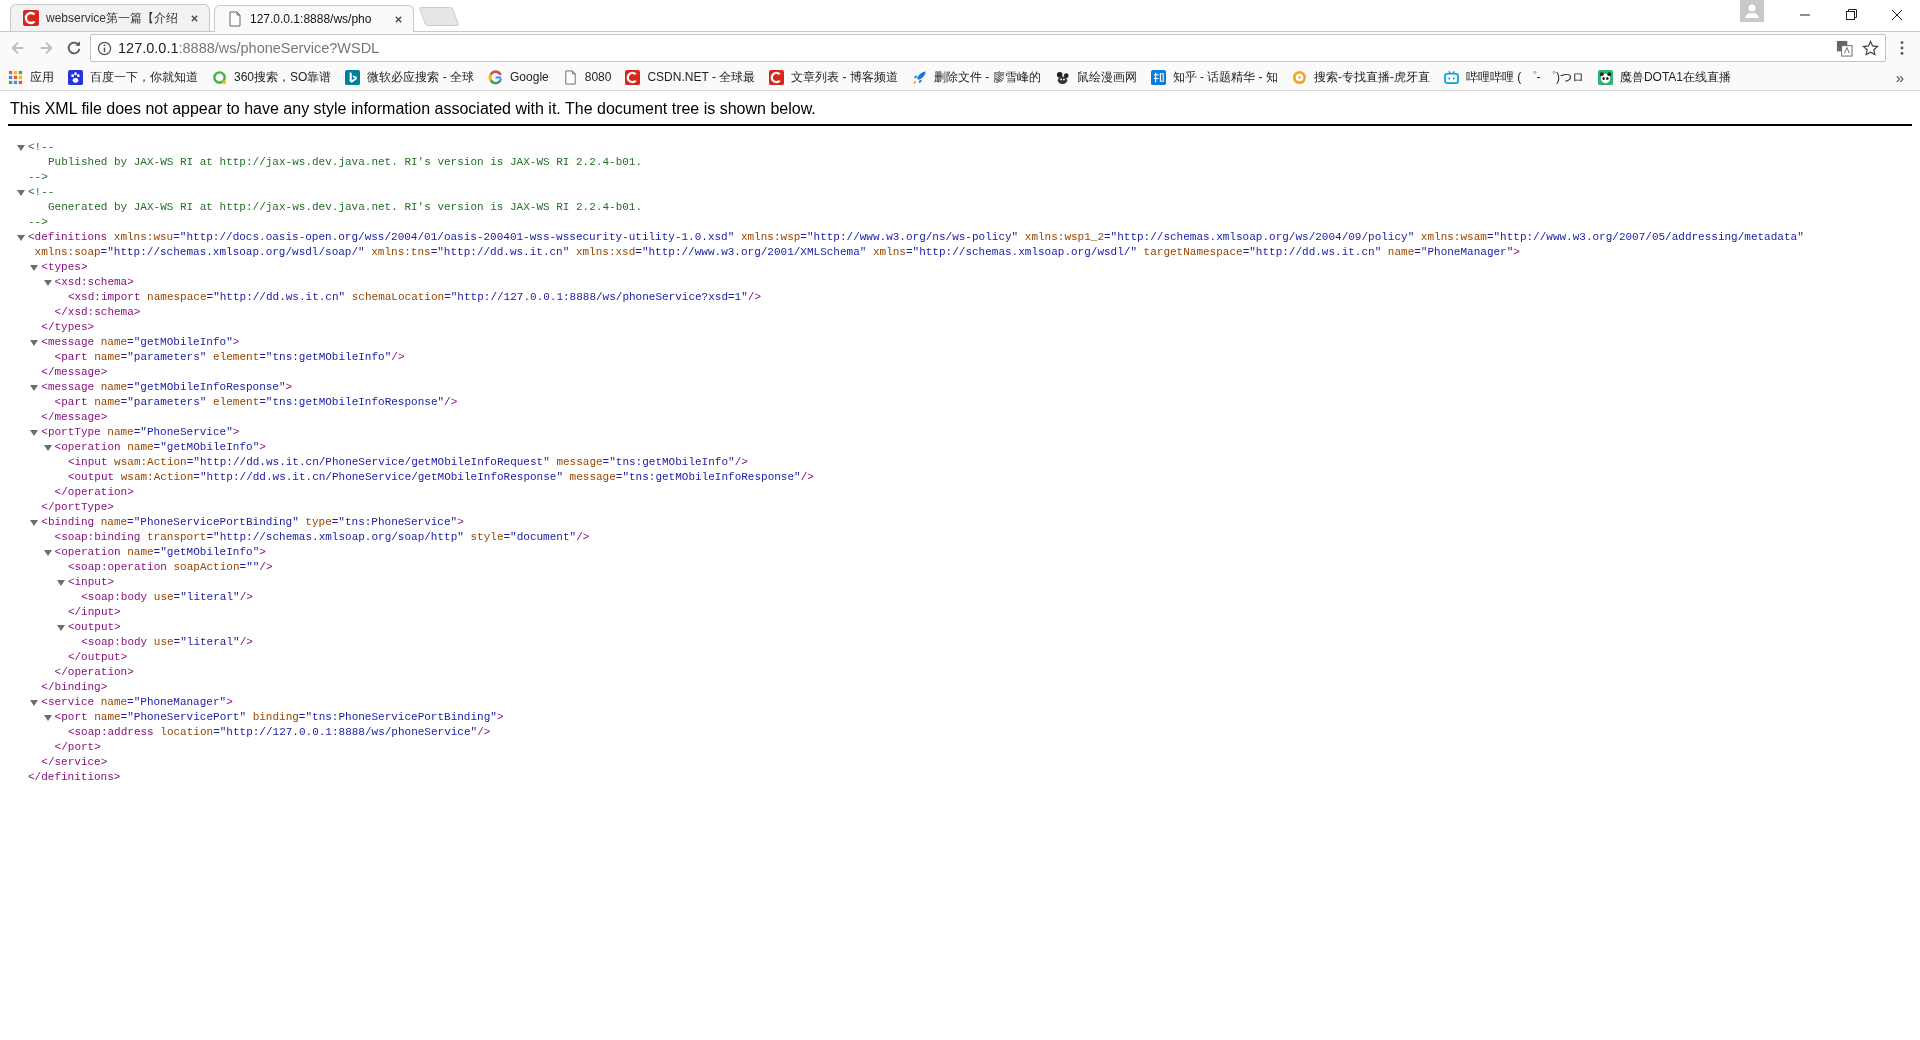  What do you see at coordinates (415, 297) in the screenshot?
I see `xml-line: <xsd:import namespace="http://dd.ws.it.cn" schemaLocation="http://127.0.0.1:8888/ws/phoneService?xsd=1"/>` at bounding box center [415, 297].